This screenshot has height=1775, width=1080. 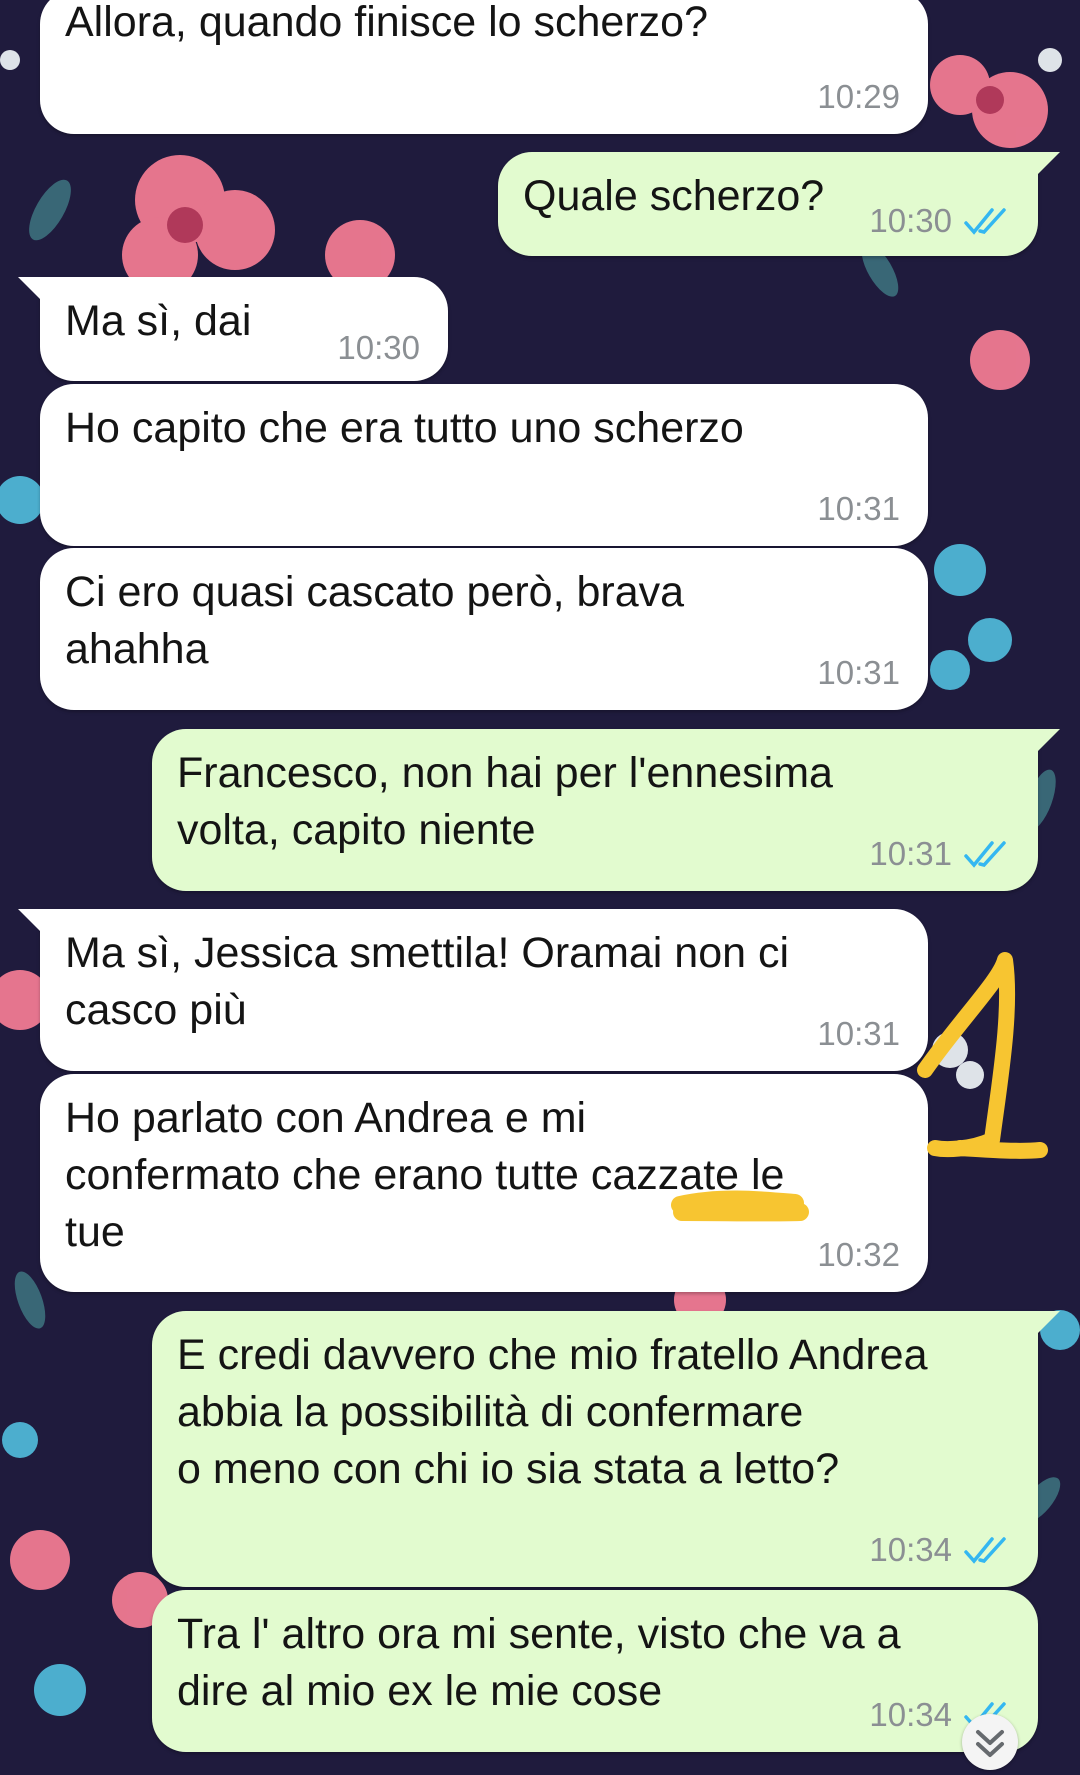 I want to click on message-text: Allora, quando finisce lo scherzo?, so click(x=386, y=23).